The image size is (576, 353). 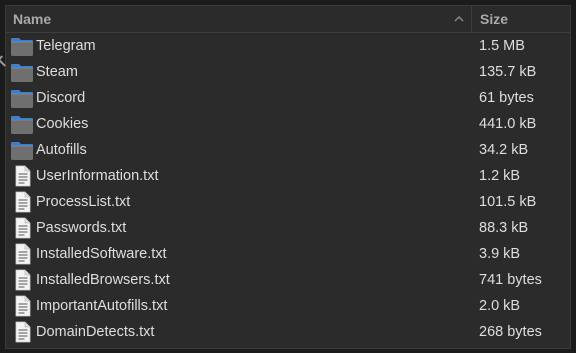 What do you see at coordinates (494, 19) in the screenshot?
I see `size-column-header: Size` at bounding box center [494, 19].